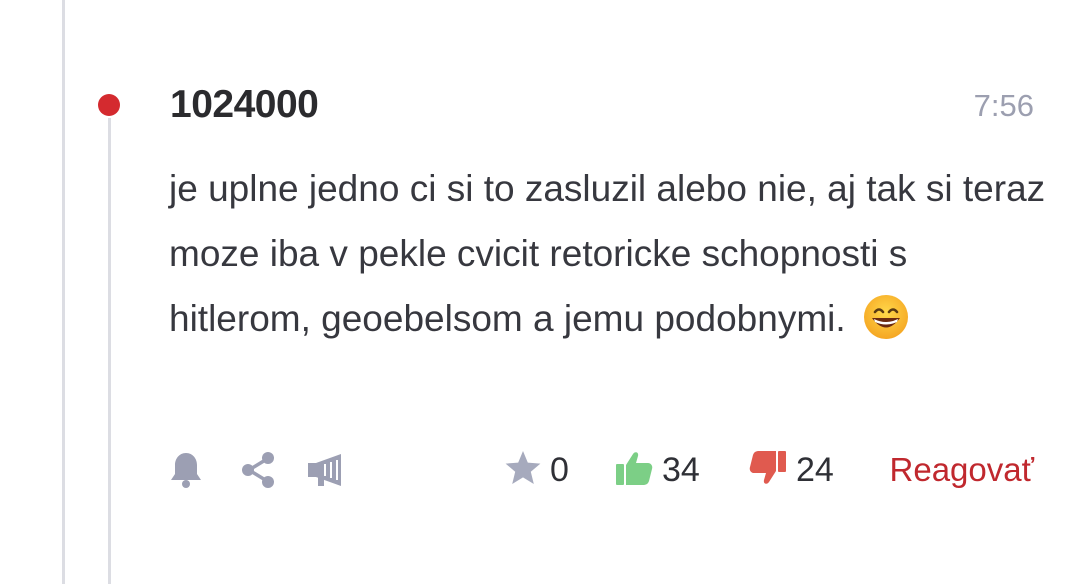  Describe the element at coordinates (768, 470) in the screenshot. I see `thumbs-down-icon` at that location.